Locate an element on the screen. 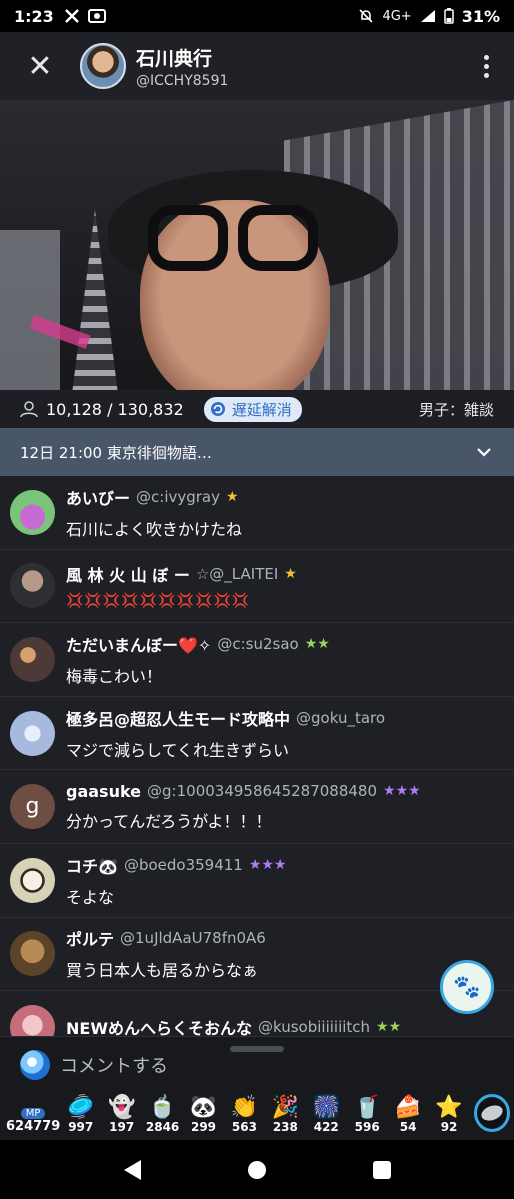 This screenshot has height=1199, width=514. back-icon is located at coordinates (132, 1169).